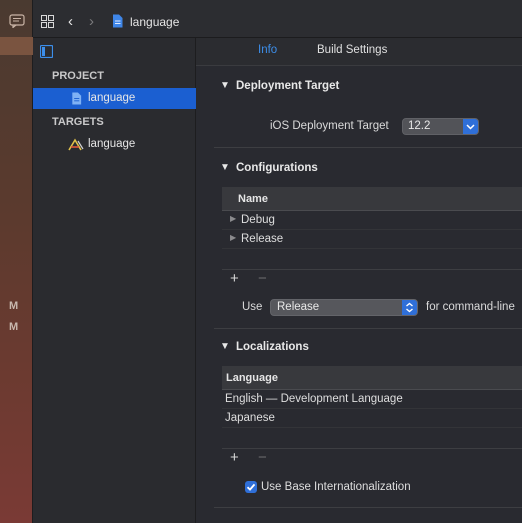 The width and height of the screenshot is (522, 523). What do you see at coordinates (288, 86) in the screenshot?
I see `section-title: Deployment Target` at bounding box center [288, 86].